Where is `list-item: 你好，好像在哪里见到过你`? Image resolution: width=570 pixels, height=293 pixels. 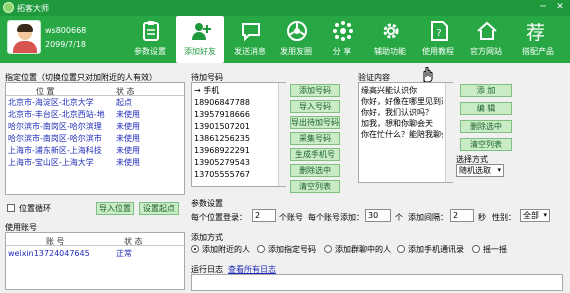
list-item: 你好，好像在哪里见到过你 is located at coordinates (402, 101).